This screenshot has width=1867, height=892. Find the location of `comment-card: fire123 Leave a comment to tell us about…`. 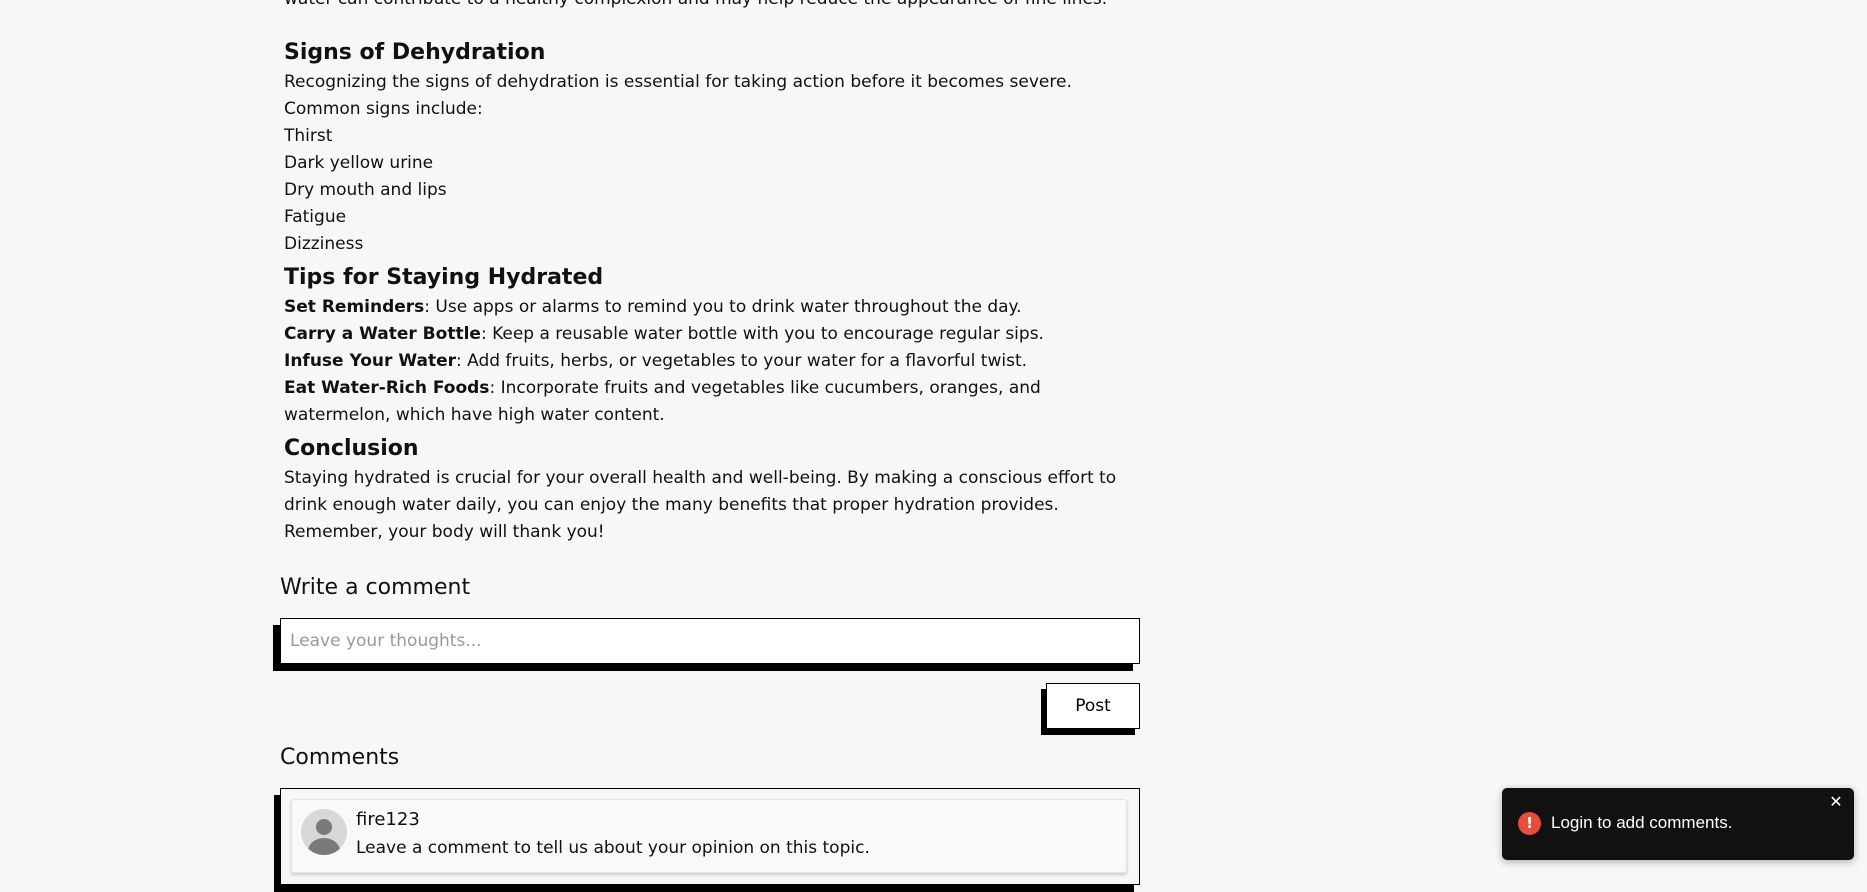

comment-card: fire123 Leave a comment to tell us about… is located at coordinates (709, 836).